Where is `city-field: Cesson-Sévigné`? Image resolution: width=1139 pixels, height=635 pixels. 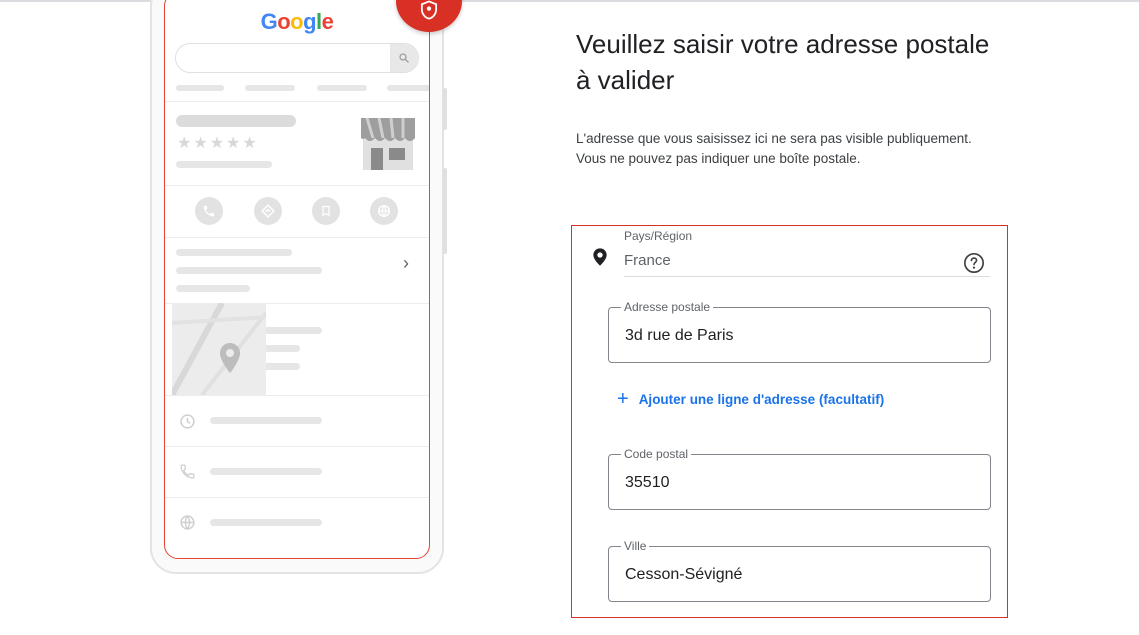 city-field: Cesson-Sévigné is located at coordinates (799, 574).